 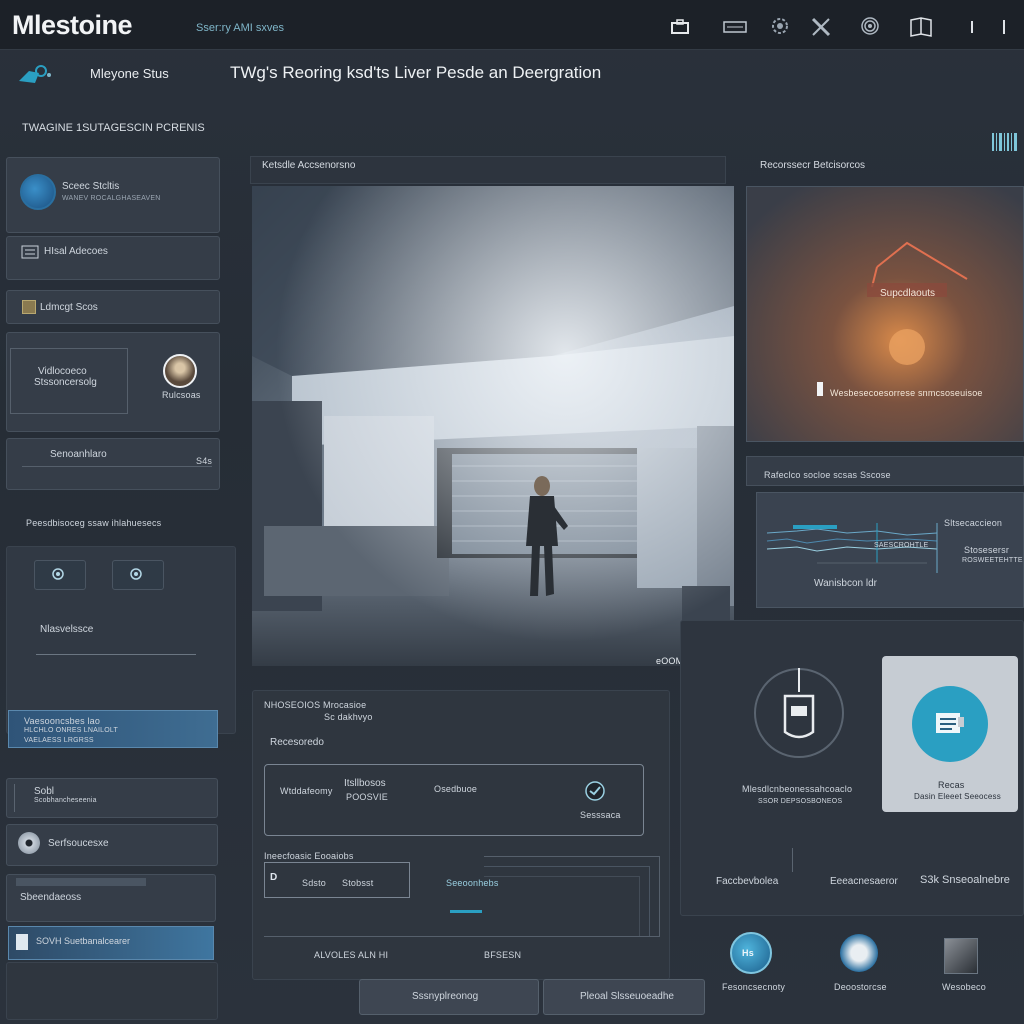 What do you see at coordinates (111, 198) in the screenshot?
I see `profile-sub: WANEV ROCALGHASEAVEN` at bounding box center [111, 198].